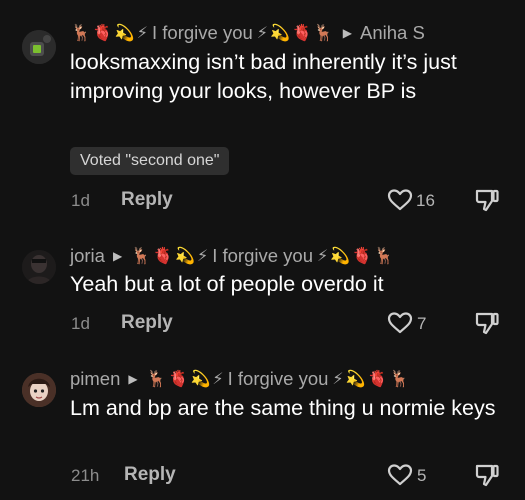  I want to click on reply-to-username: Aniha S, so click(392, 33).